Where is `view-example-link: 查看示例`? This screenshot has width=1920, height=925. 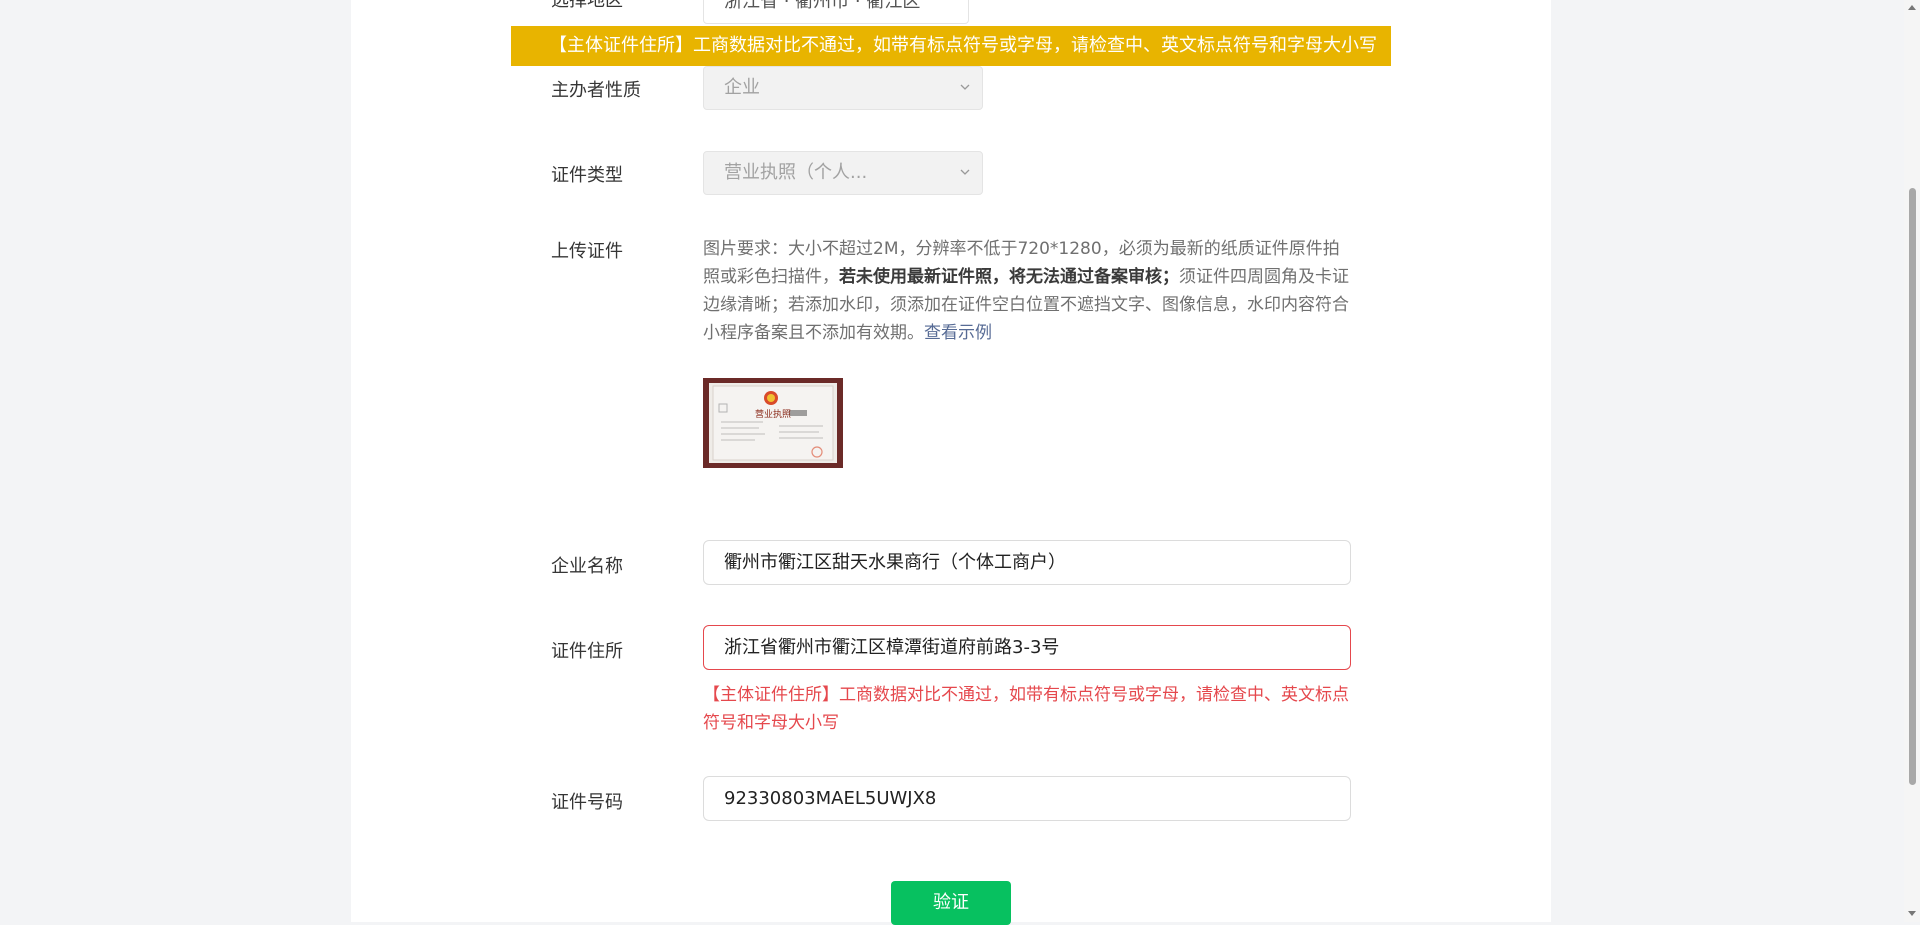 view-example-link: 查看示例 is located at coordinates (958, 333).